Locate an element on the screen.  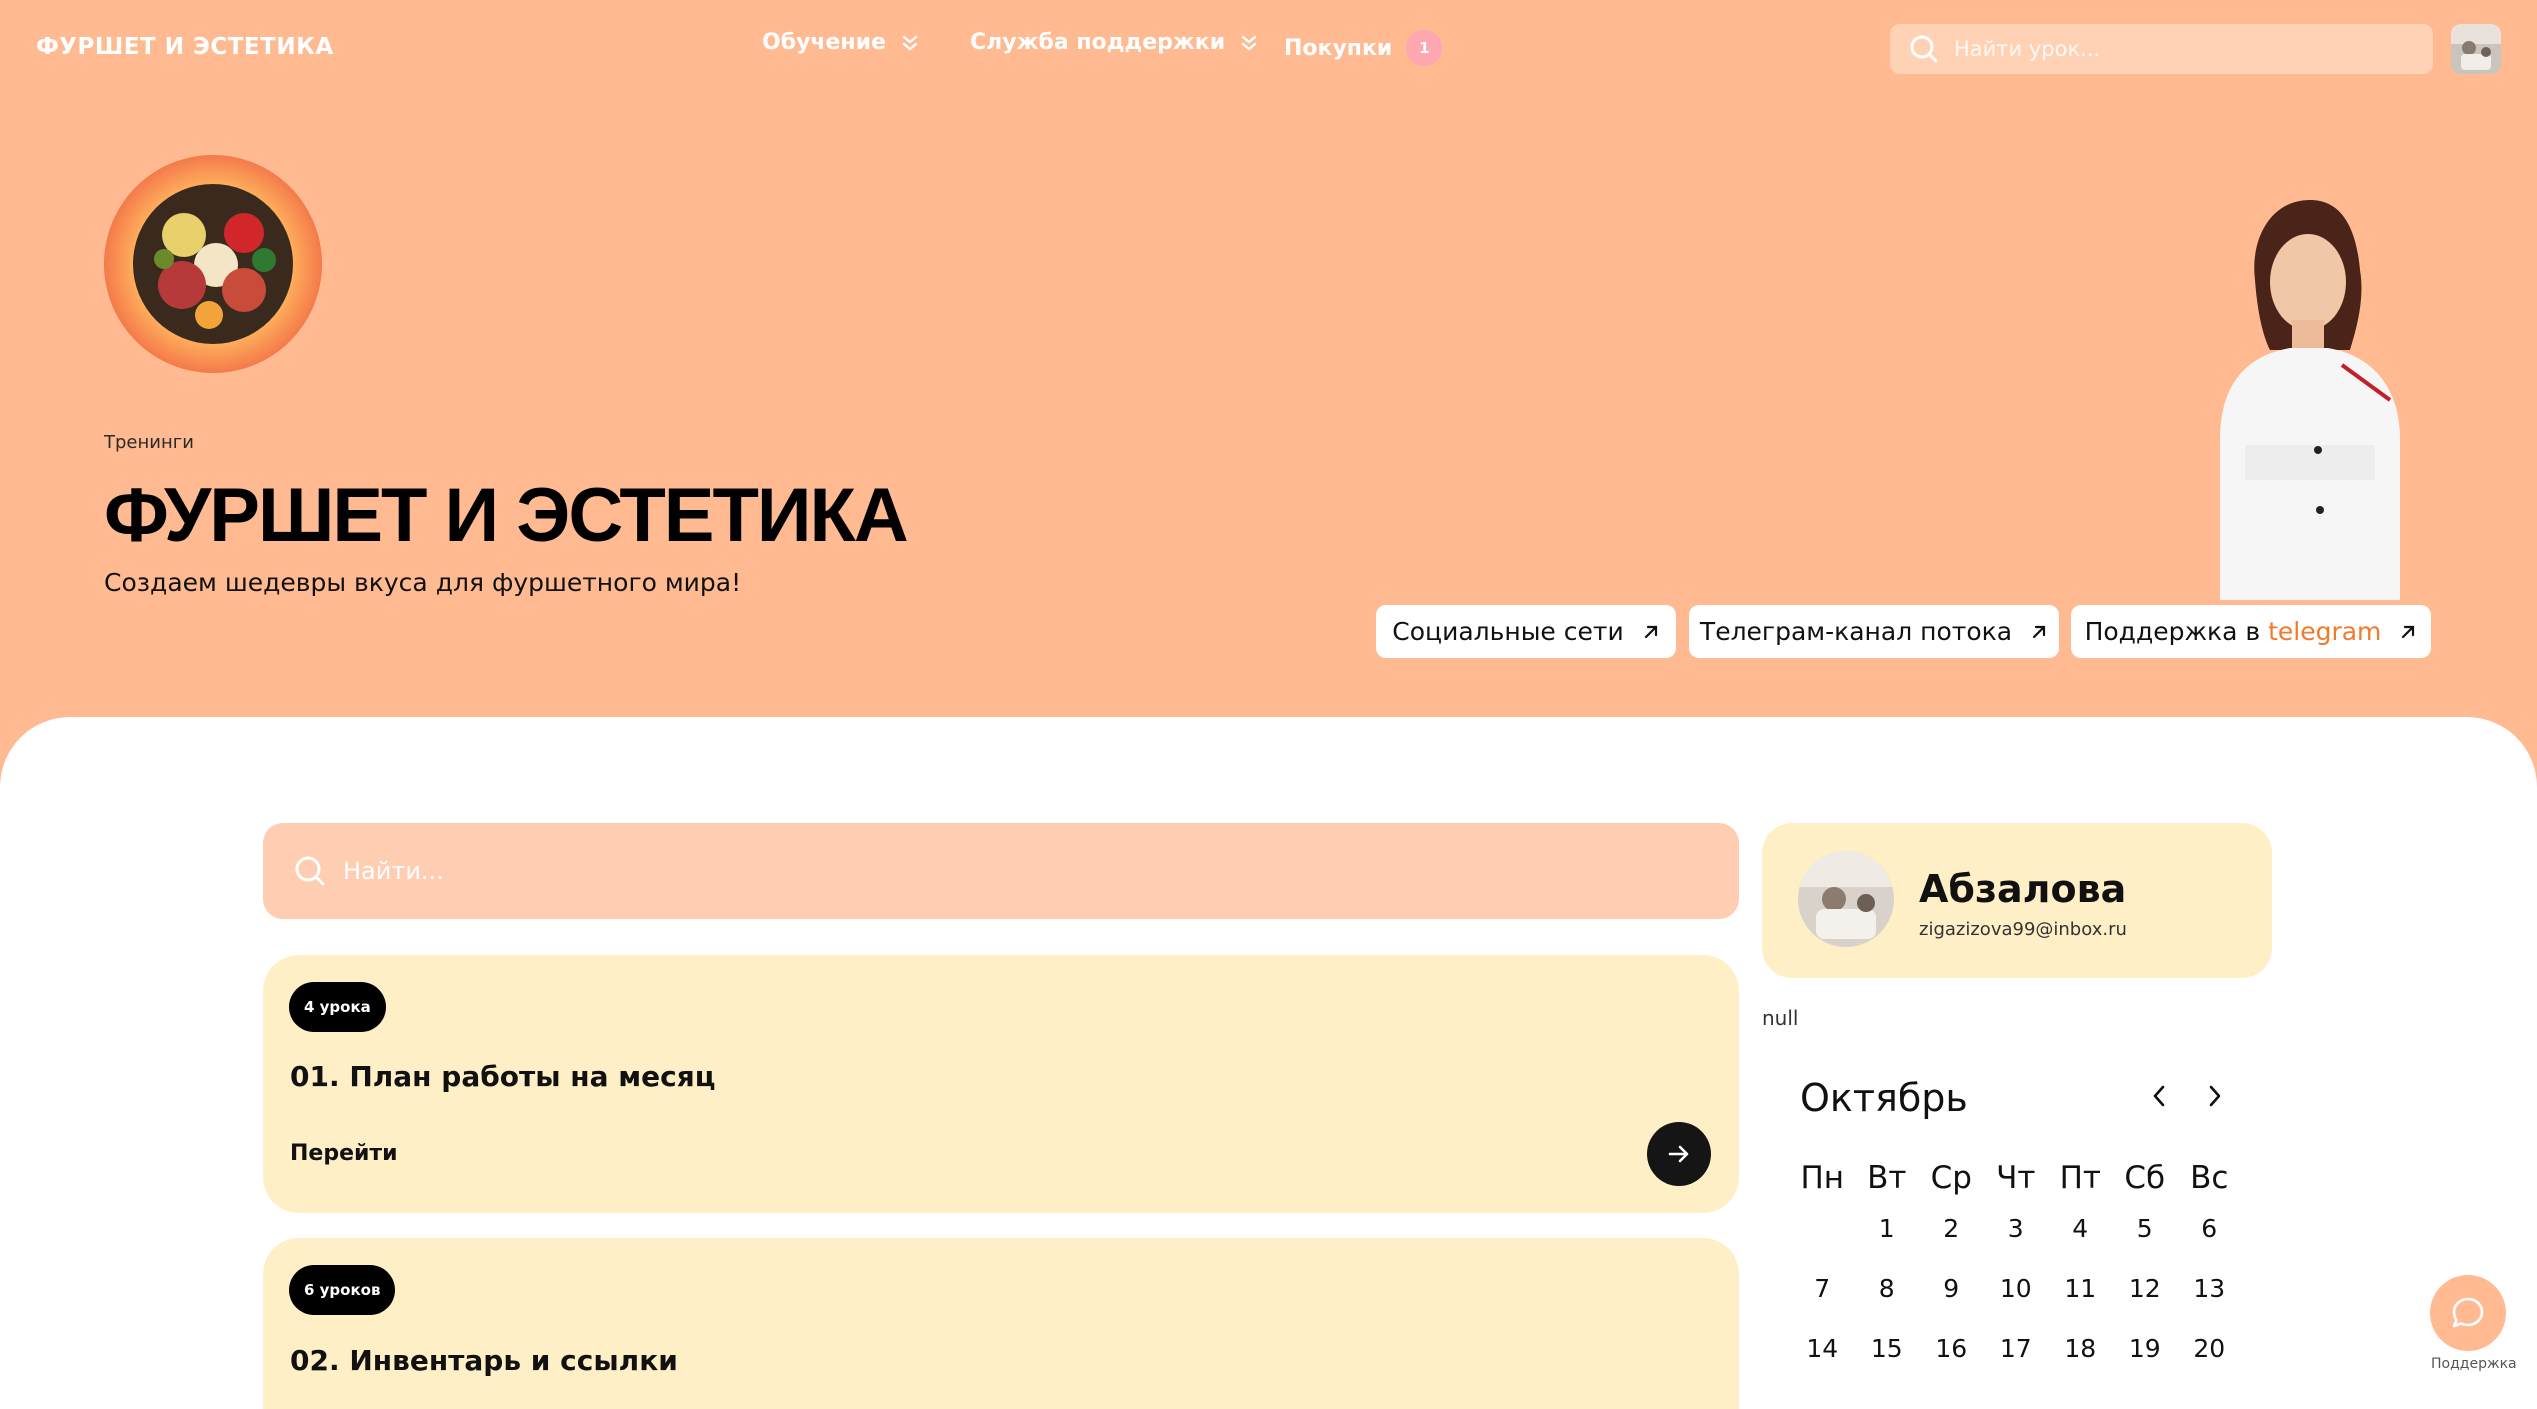
calendar-next-button is located at coordinates (2215, 1096).